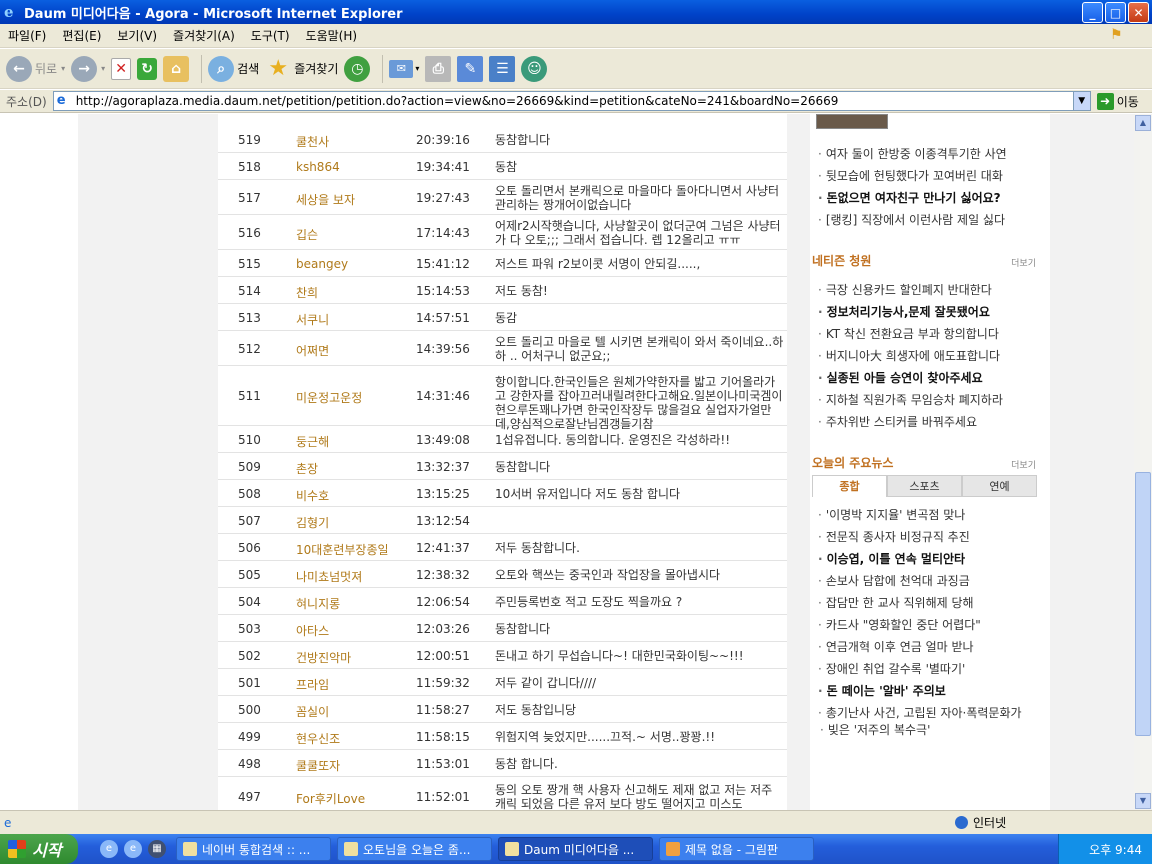 This screenshot has width=1152, height=864. Describe the element at coordinates (233, 68) in the screenshot. I see `search-button: ⌕ 검색` at that location.